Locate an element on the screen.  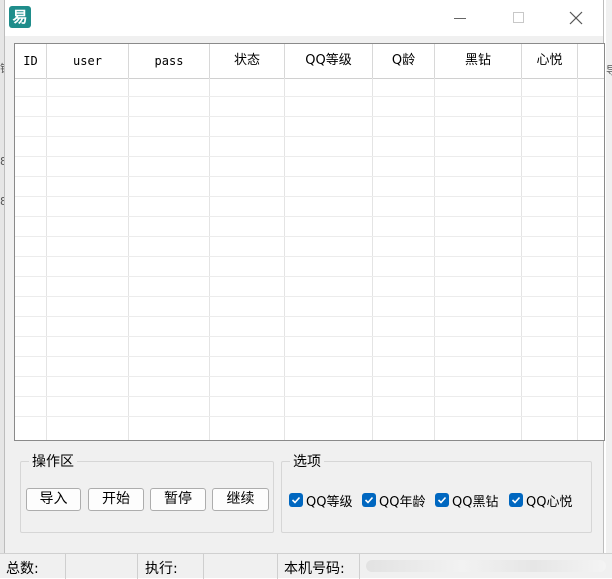
background-text-fragment: 导 is located at coordinates (609, 70).